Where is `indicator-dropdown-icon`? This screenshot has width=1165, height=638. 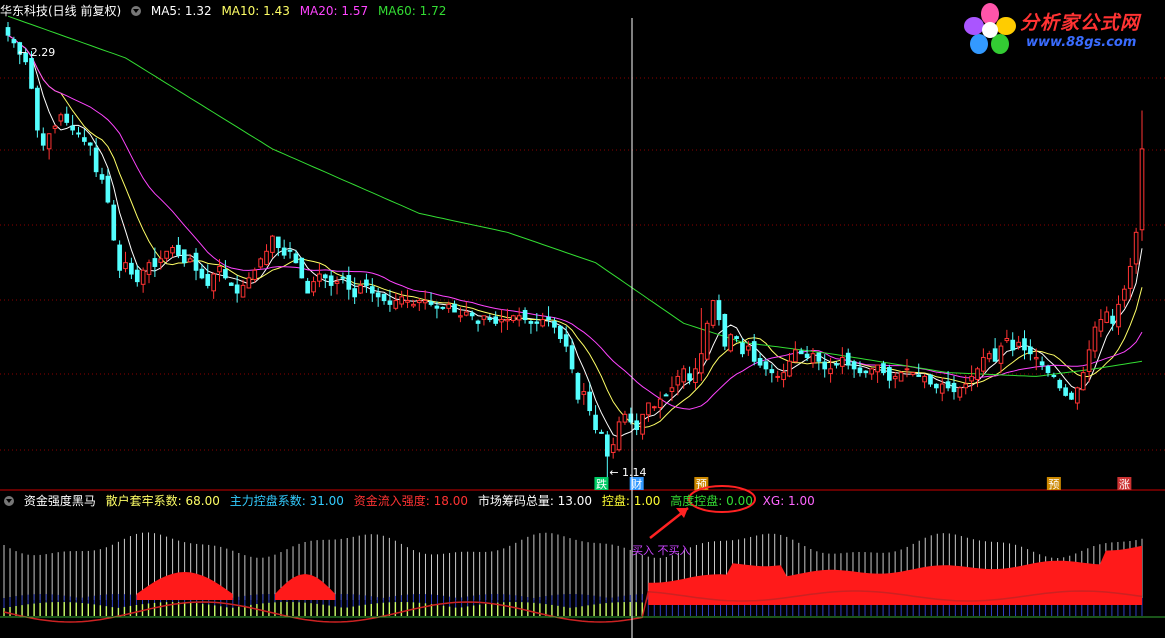
indicator-dropdown-icon is located at coordinates (9, 501).